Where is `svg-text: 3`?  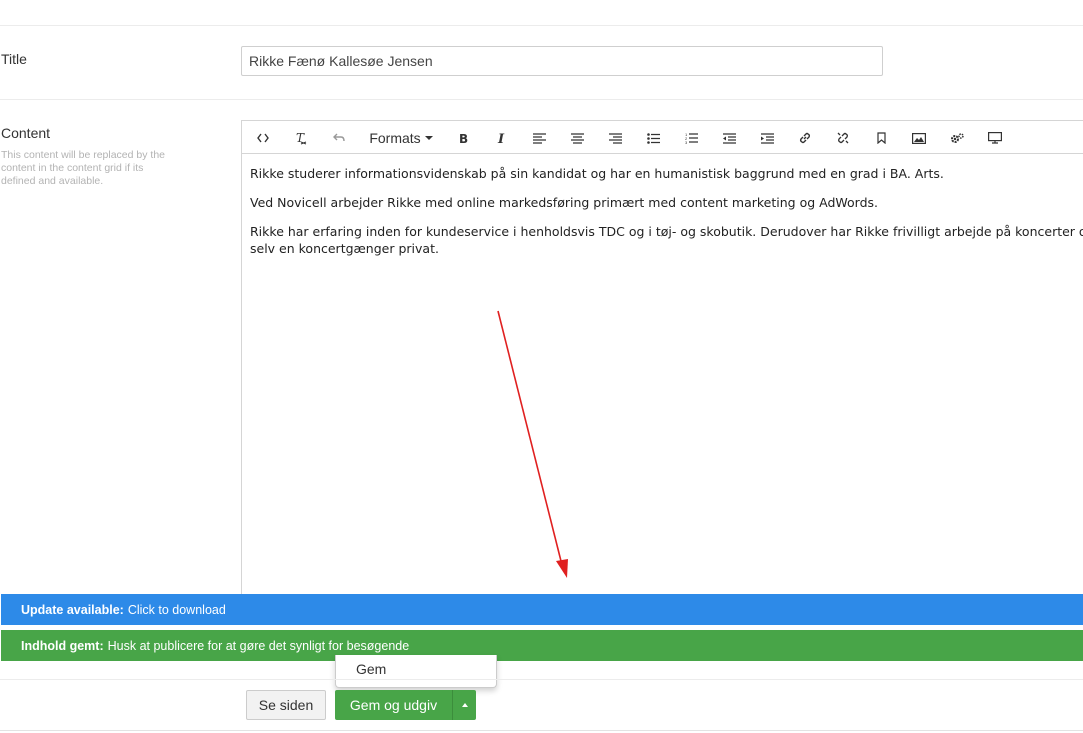 svg-text: 3 is located at coordinates (686, 142).